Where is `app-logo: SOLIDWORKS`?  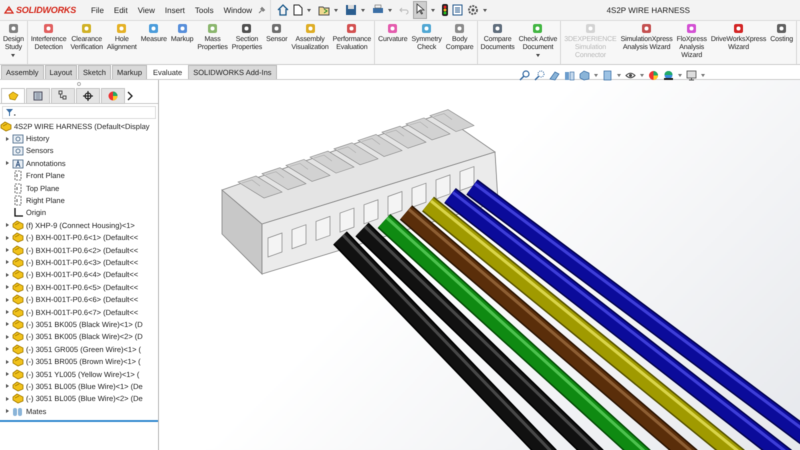
app-logo: SOLIDWORKS is located at coordinates (46, 10).